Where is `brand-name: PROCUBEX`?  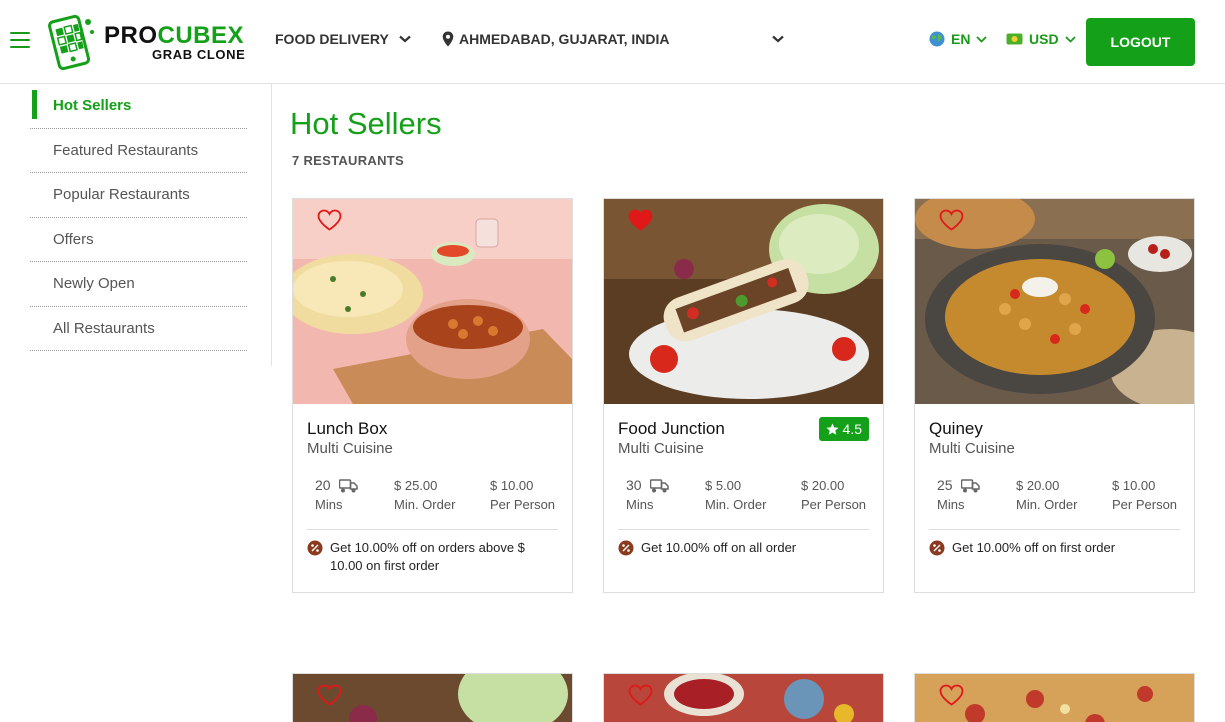 brand-name: PROCUBEX is located at coordinates (174, 36).